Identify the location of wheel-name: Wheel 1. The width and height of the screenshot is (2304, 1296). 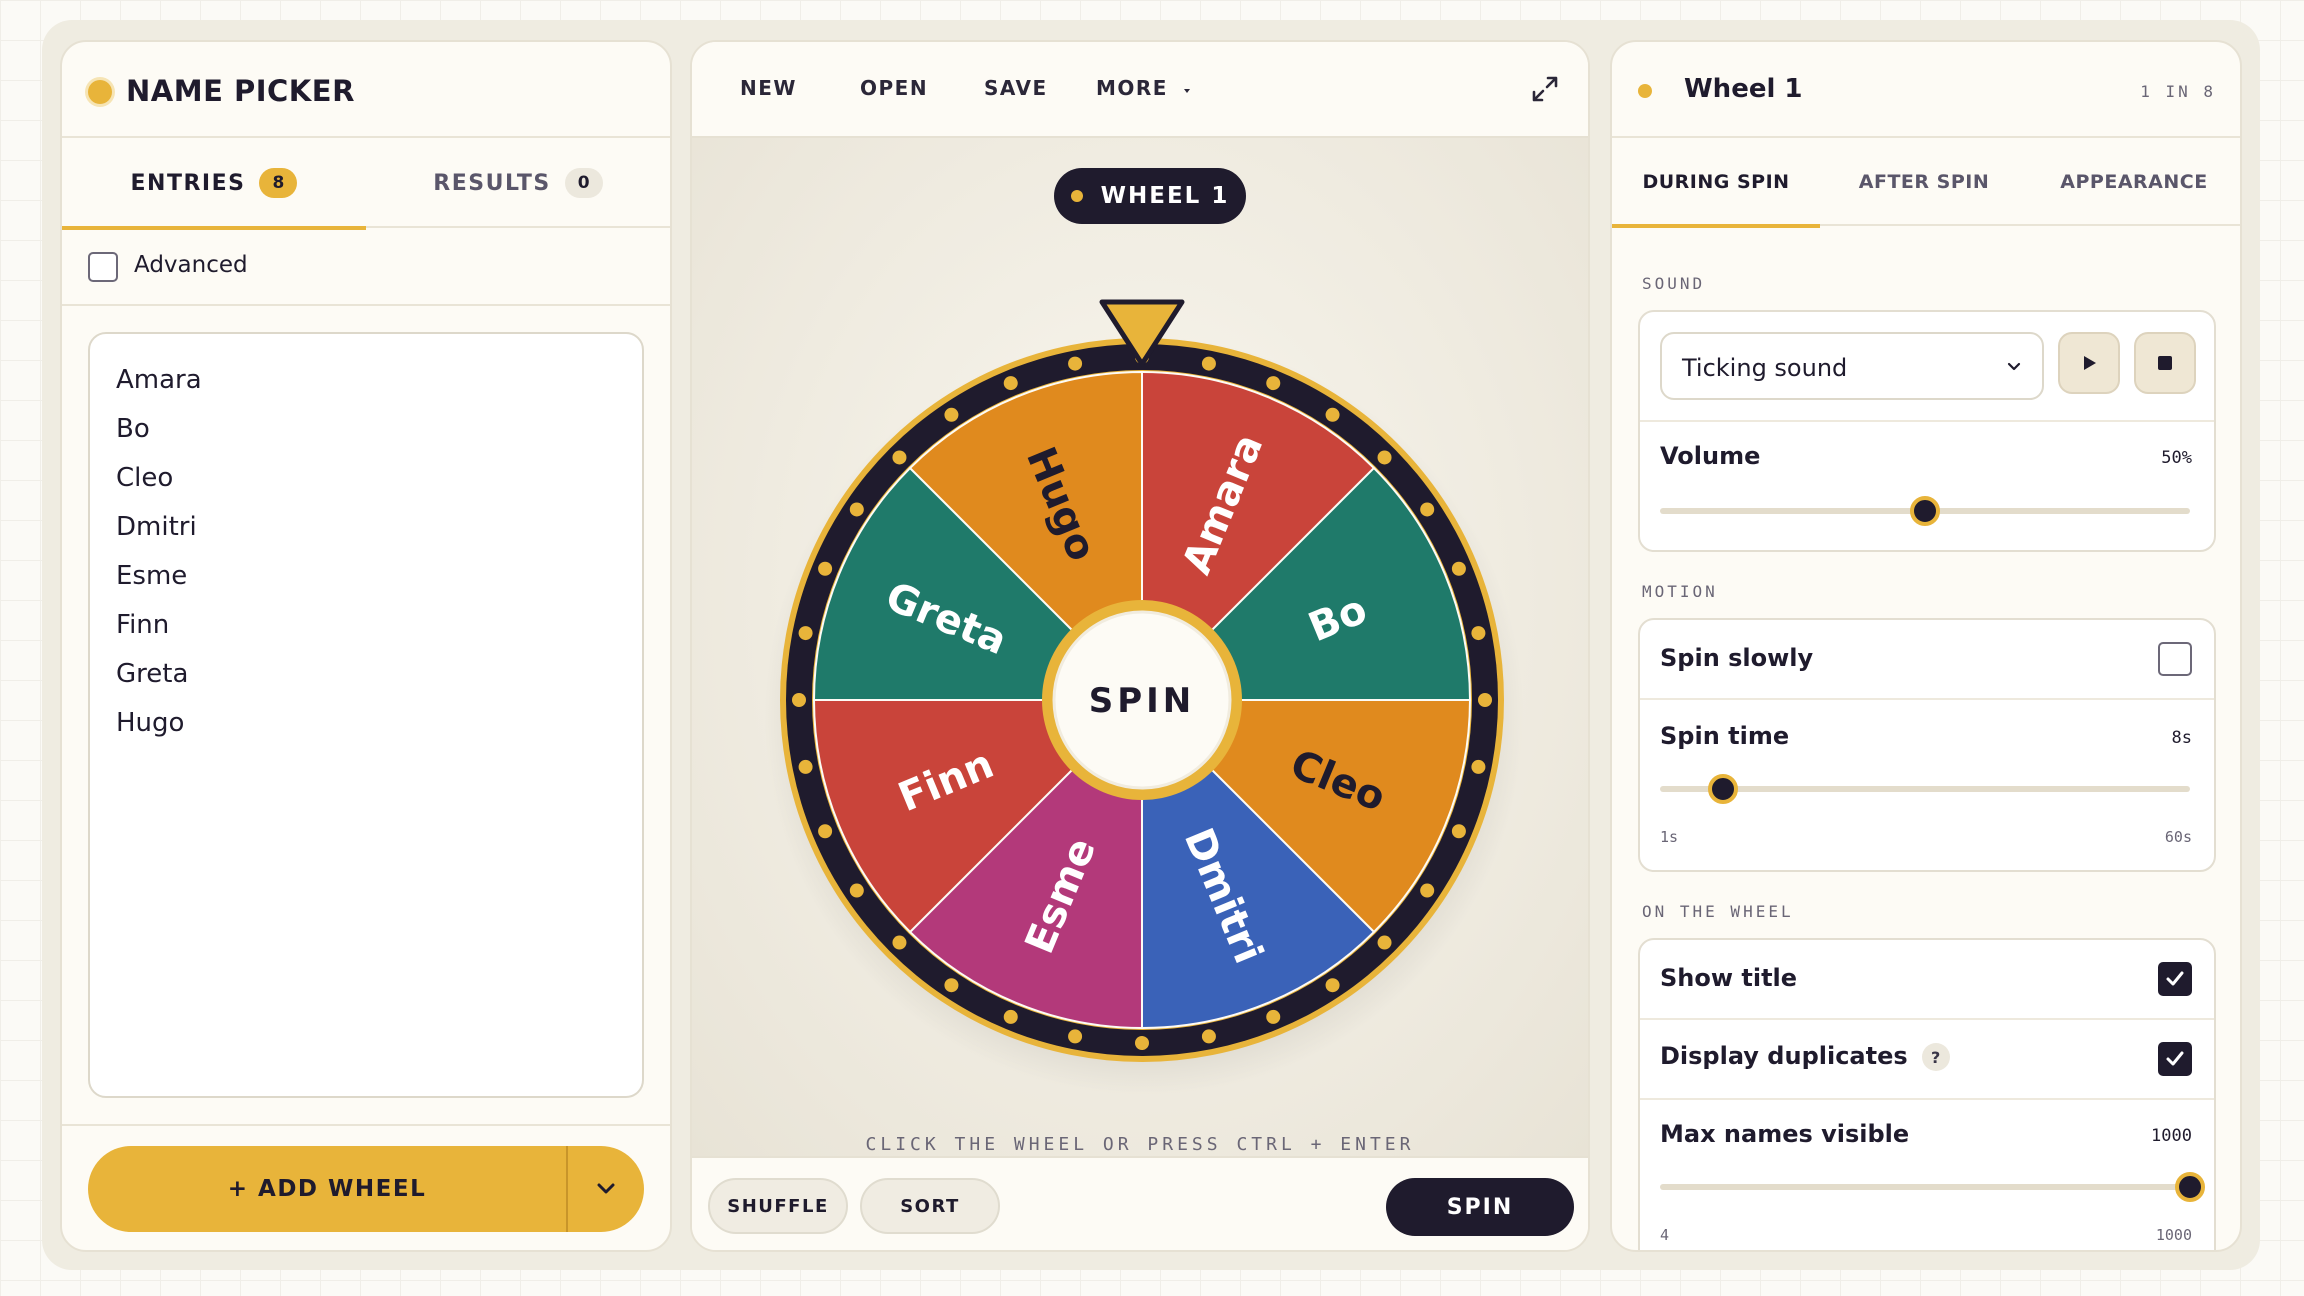
(1743, 89).